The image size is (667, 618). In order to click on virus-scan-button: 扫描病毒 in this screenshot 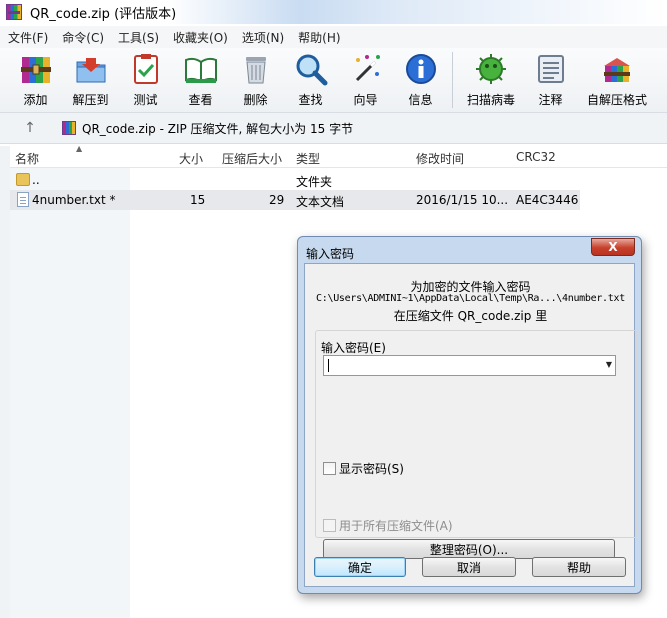, I will do `click(491, 79)`.